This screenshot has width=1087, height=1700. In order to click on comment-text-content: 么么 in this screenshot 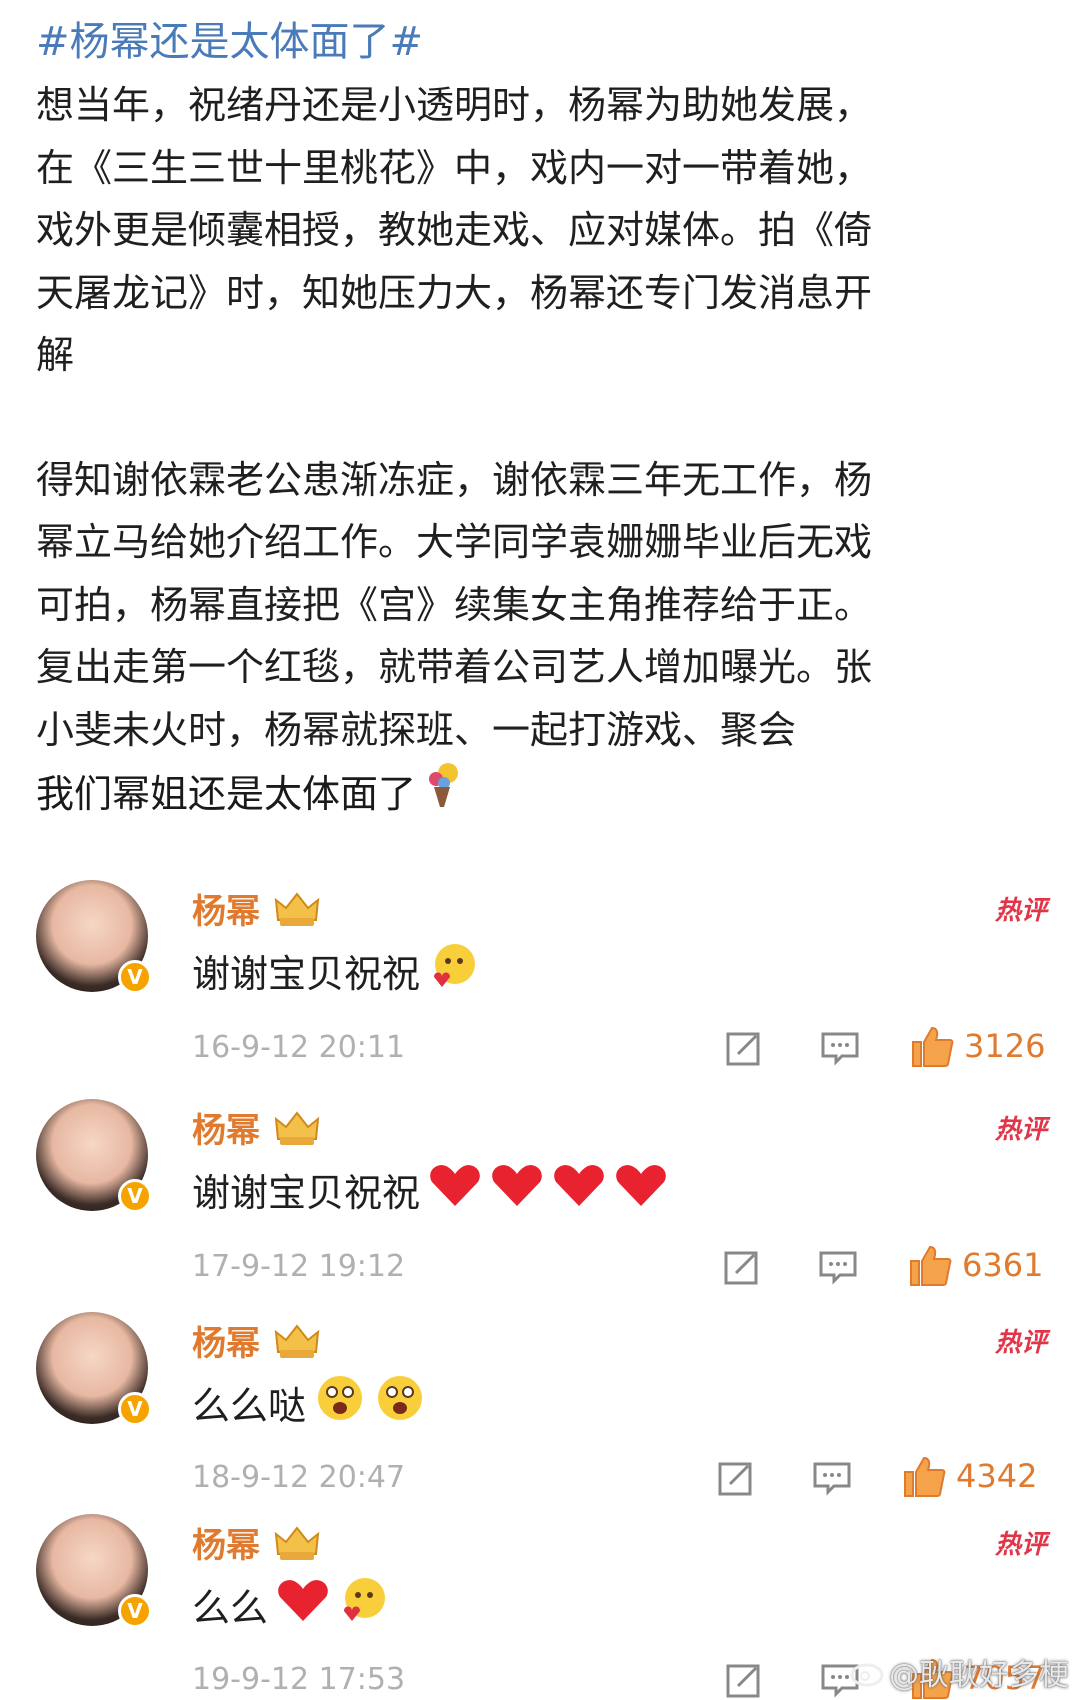, I will do `click(230, 1607)`.